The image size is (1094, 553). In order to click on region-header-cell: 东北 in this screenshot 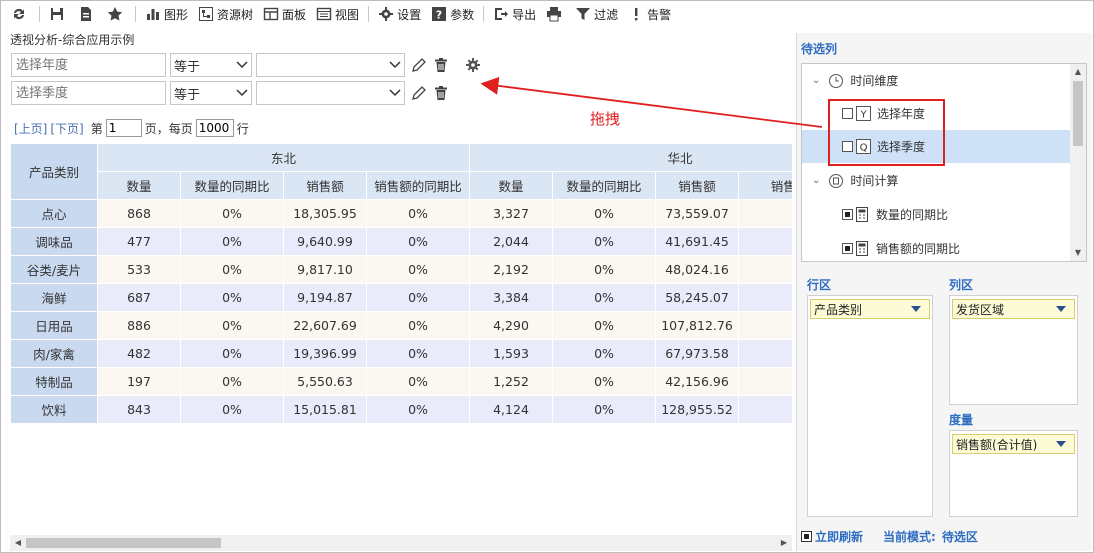, I will do `click(283, 157)`.